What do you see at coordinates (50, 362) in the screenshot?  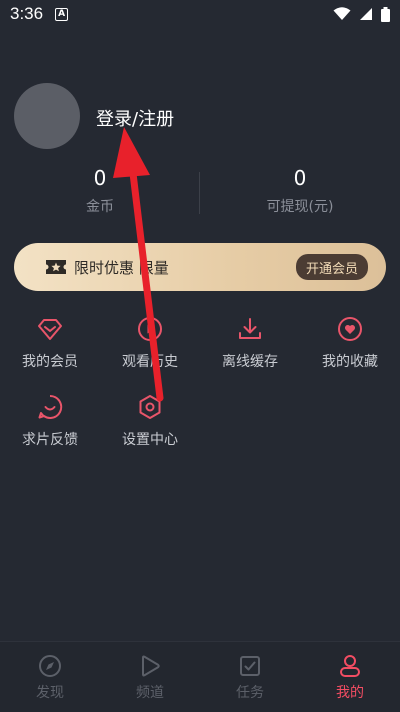 I see `grid-label: 我的会员` at bounding box center [50, 362].